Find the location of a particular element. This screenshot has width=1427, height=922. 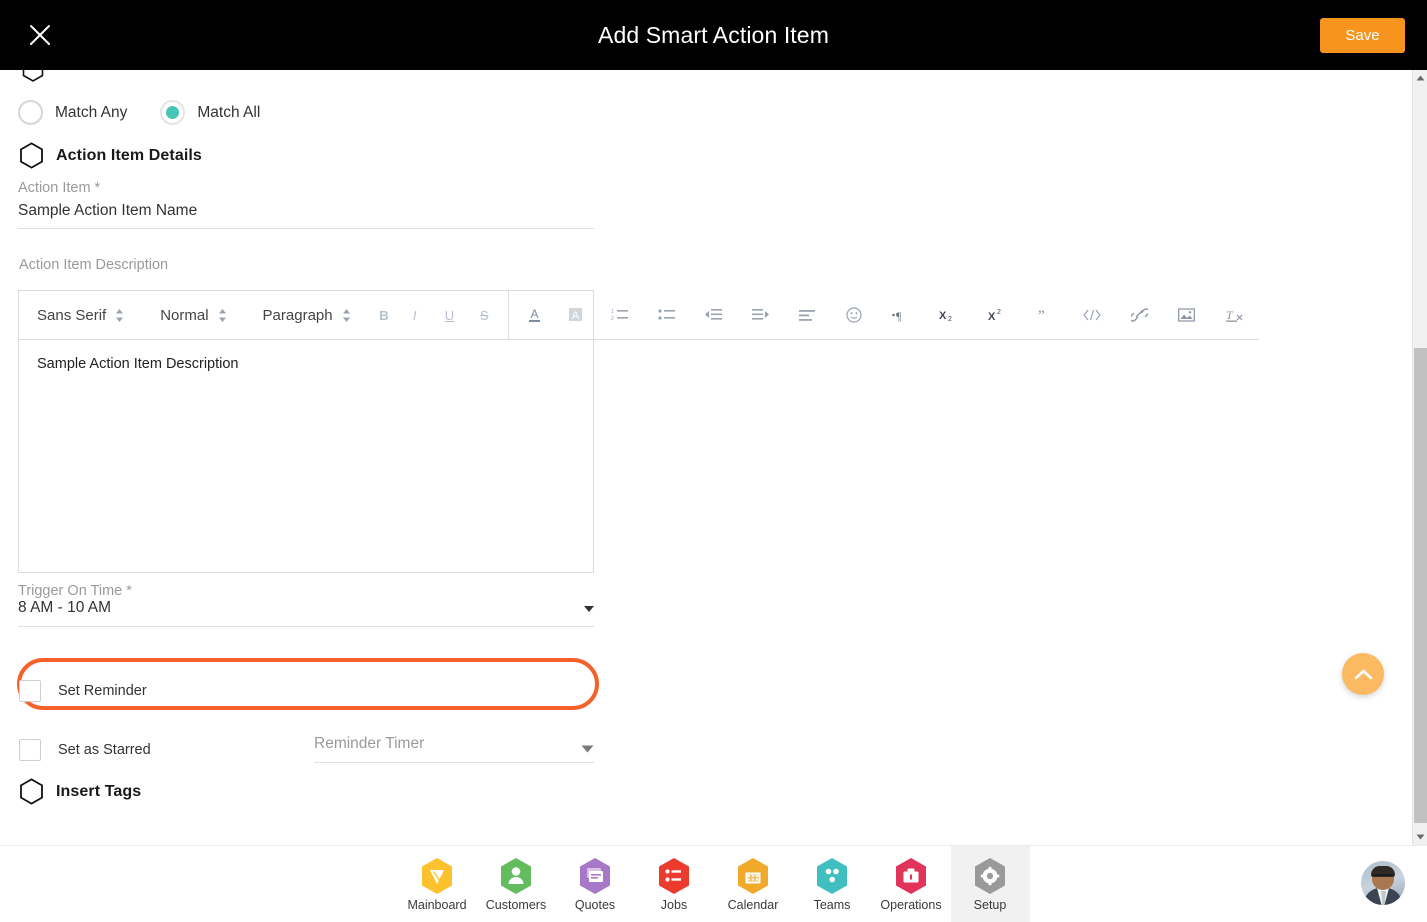

nav-label: Mainboard is located at coordinates (437, 904).